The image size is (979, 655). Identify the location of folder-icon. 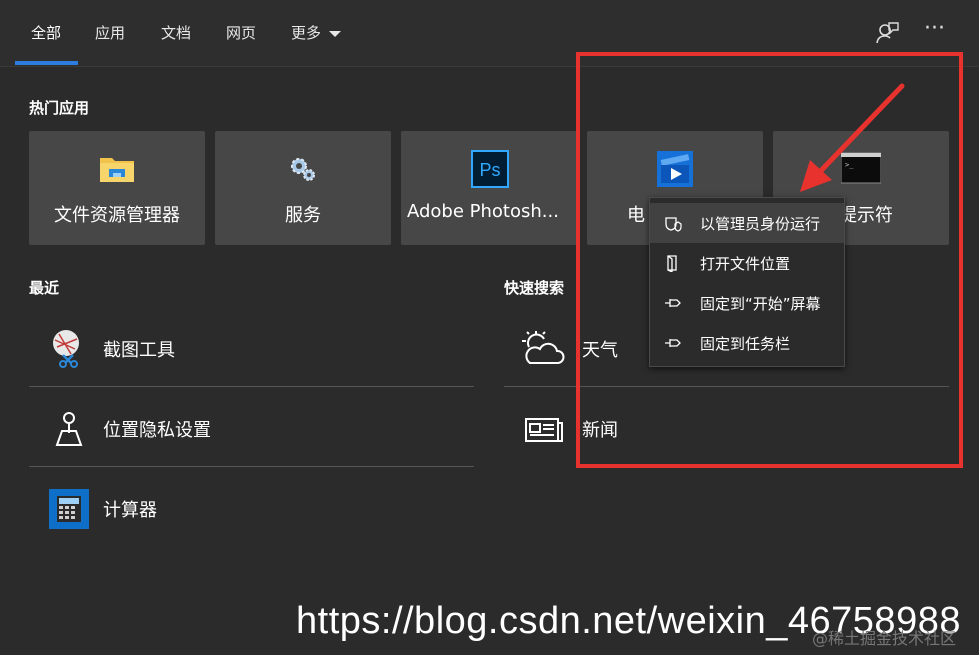
(117, 169).